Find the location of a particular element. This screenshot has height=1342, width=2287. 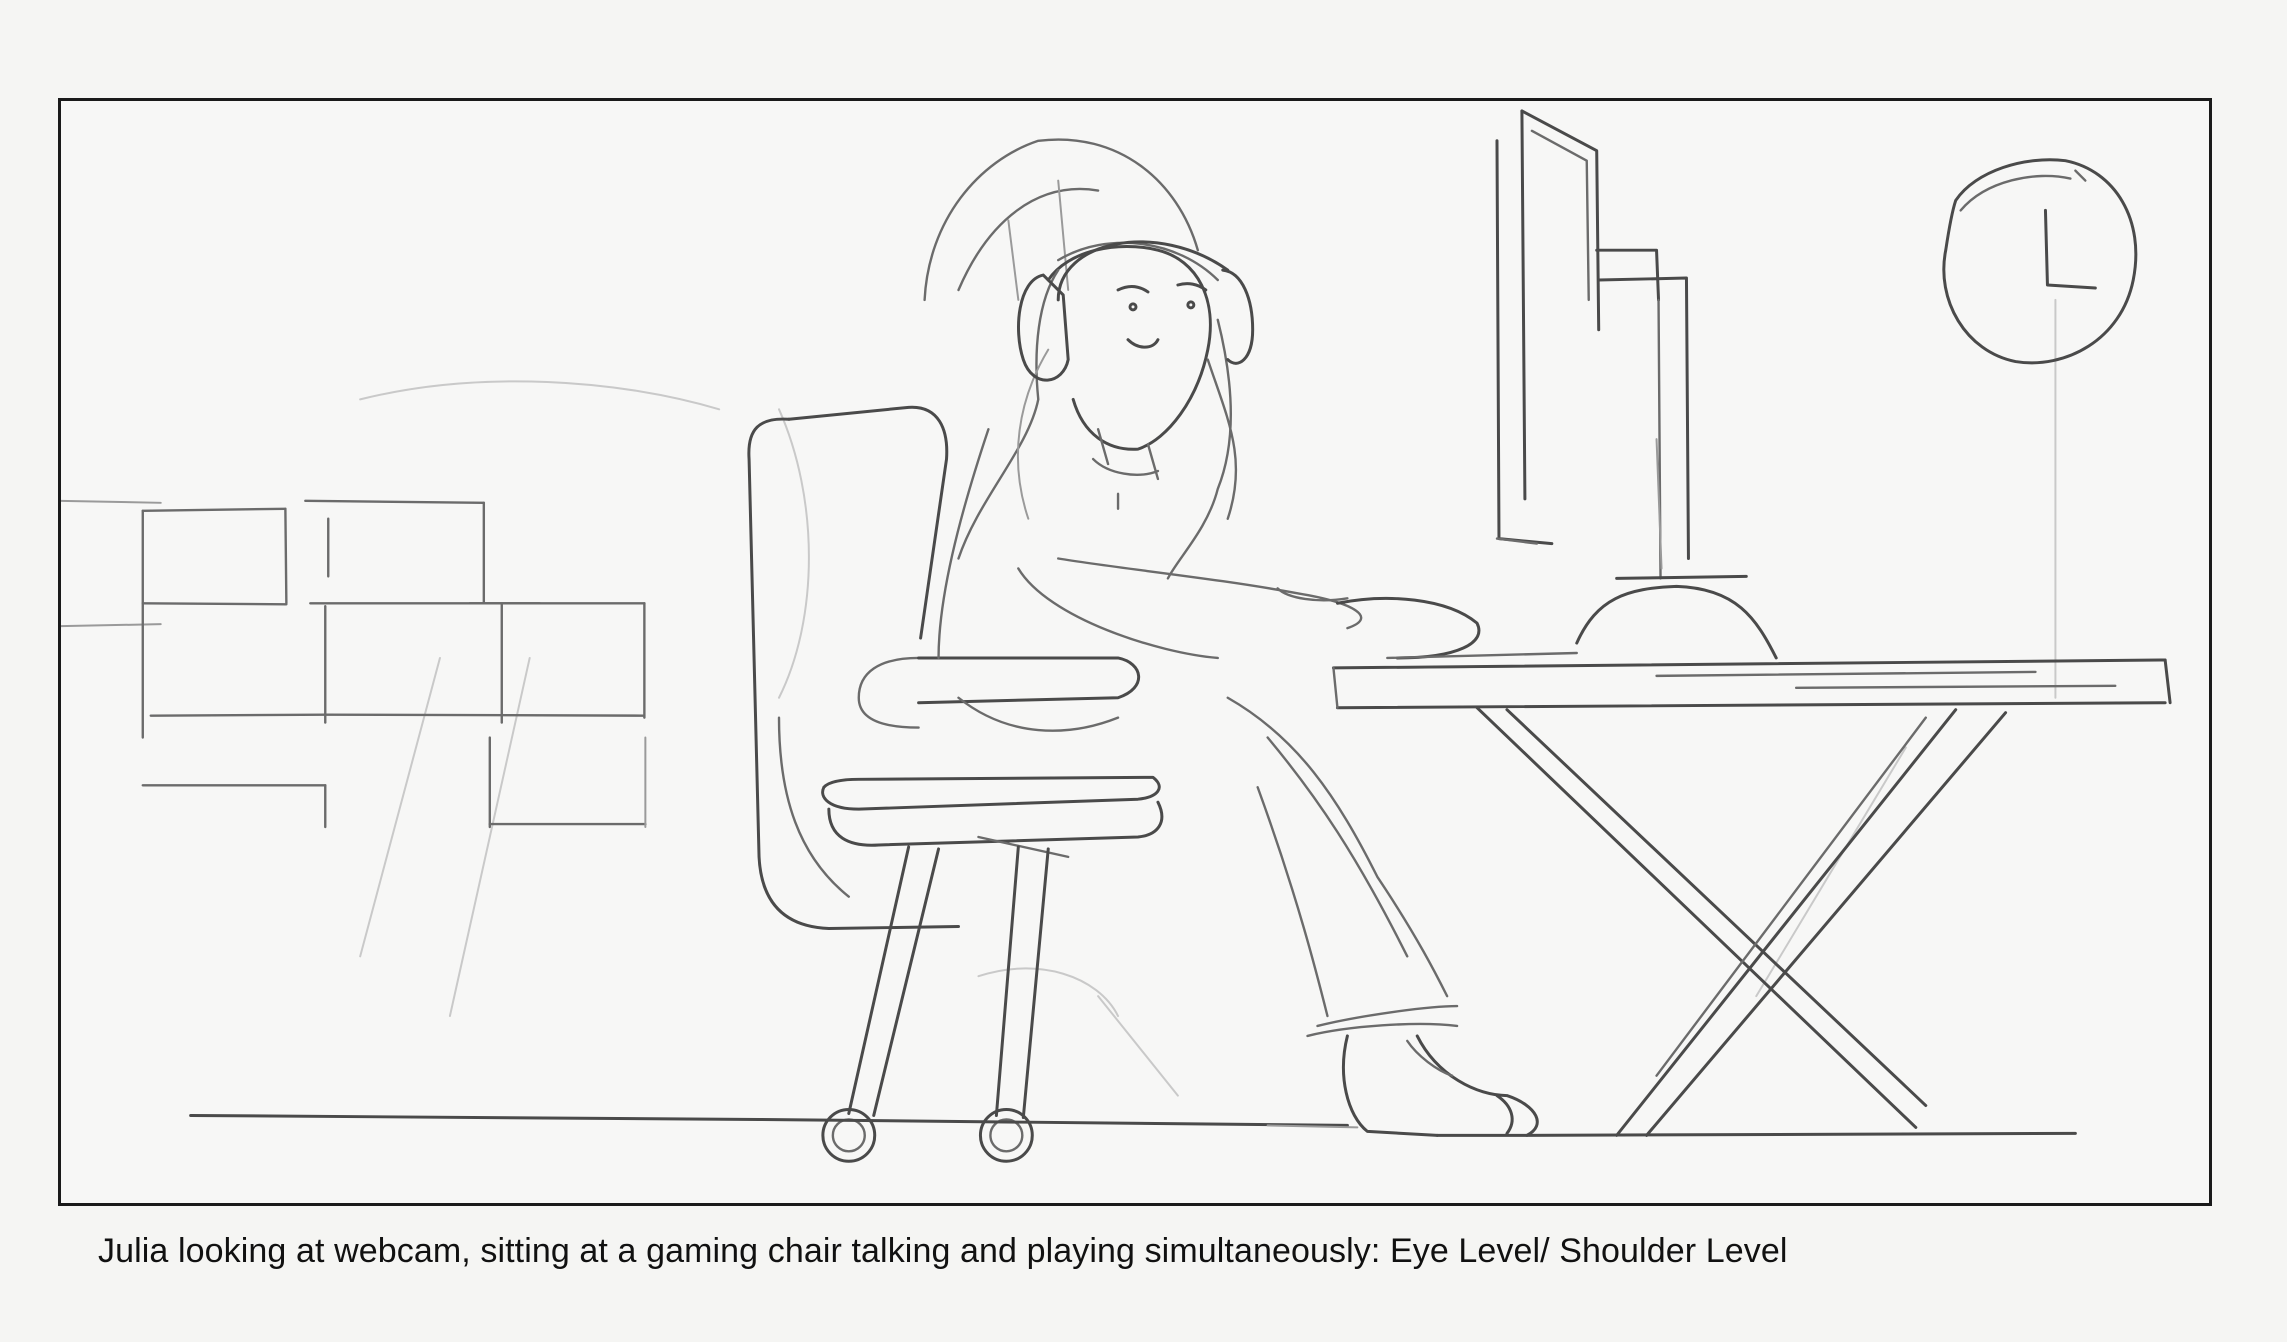

wall-clock-icon is located at coordinates (2040, 261).